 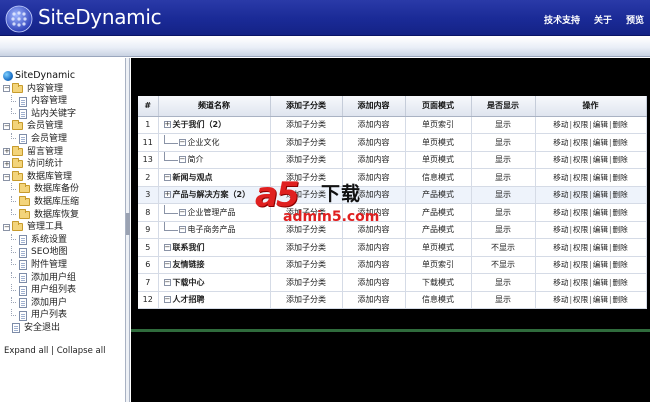 What do you see at coordinates (81, 351) in the screenshot?
I see `collapse-all-link: Collapse all` at bounding box center [81, 351].